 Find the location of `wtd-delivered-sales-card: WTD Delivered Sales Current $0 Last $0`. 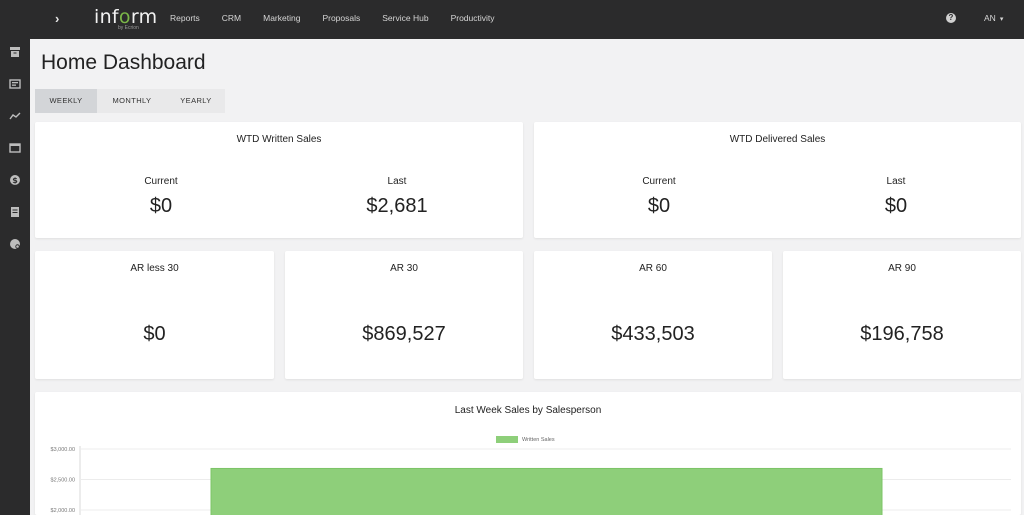

wtd-delivered-sales-card: WTD Delivered Sales Current $0 Last $0 is located at coordinates (777, 180).